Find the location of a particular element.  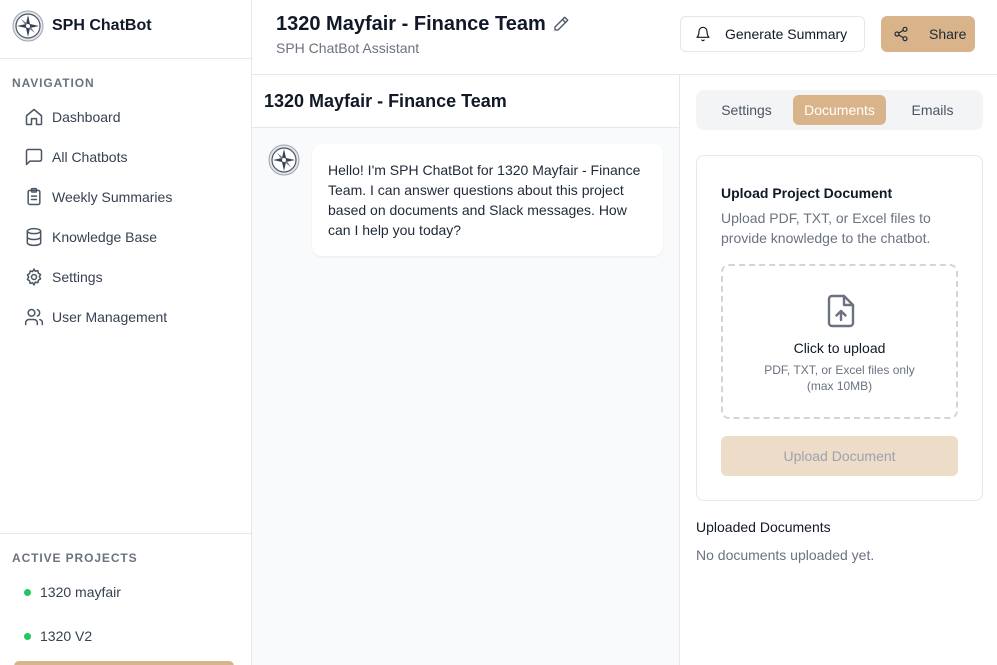

message-square-icon is located at coordinates (34, 157).